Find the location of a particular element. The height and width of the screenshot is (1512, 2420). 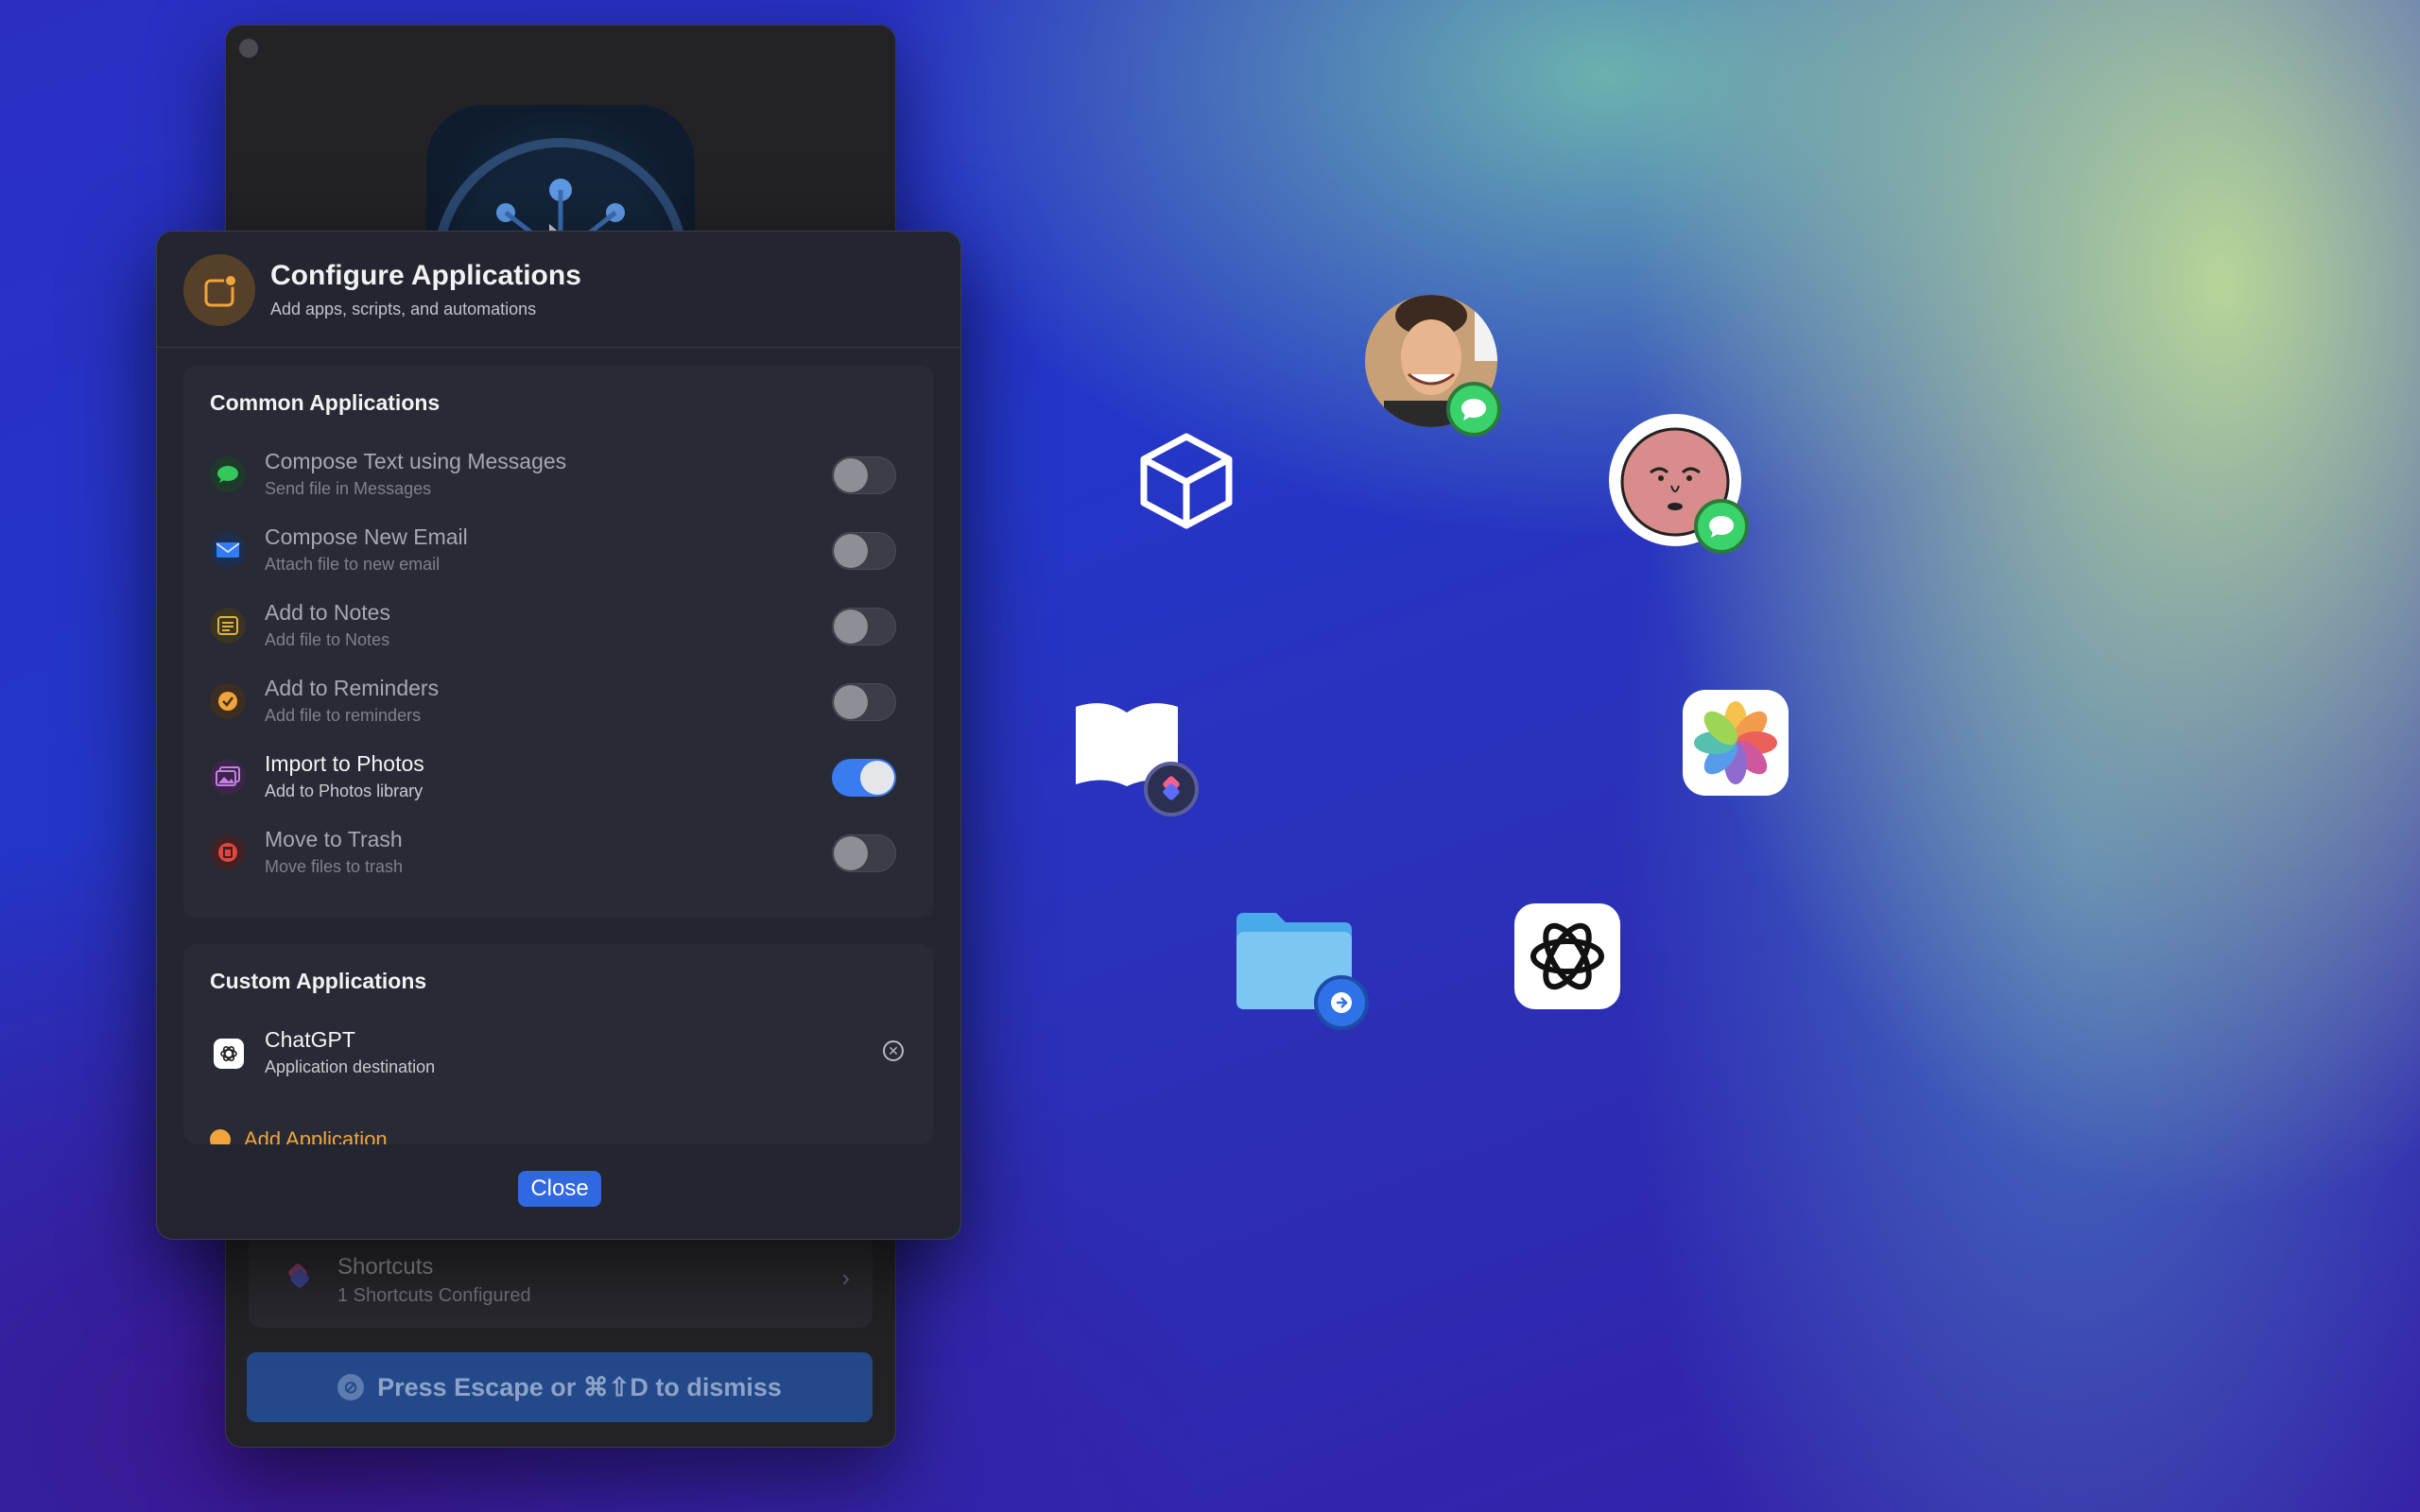

reminders-icon is located at coordinates (228, 701).